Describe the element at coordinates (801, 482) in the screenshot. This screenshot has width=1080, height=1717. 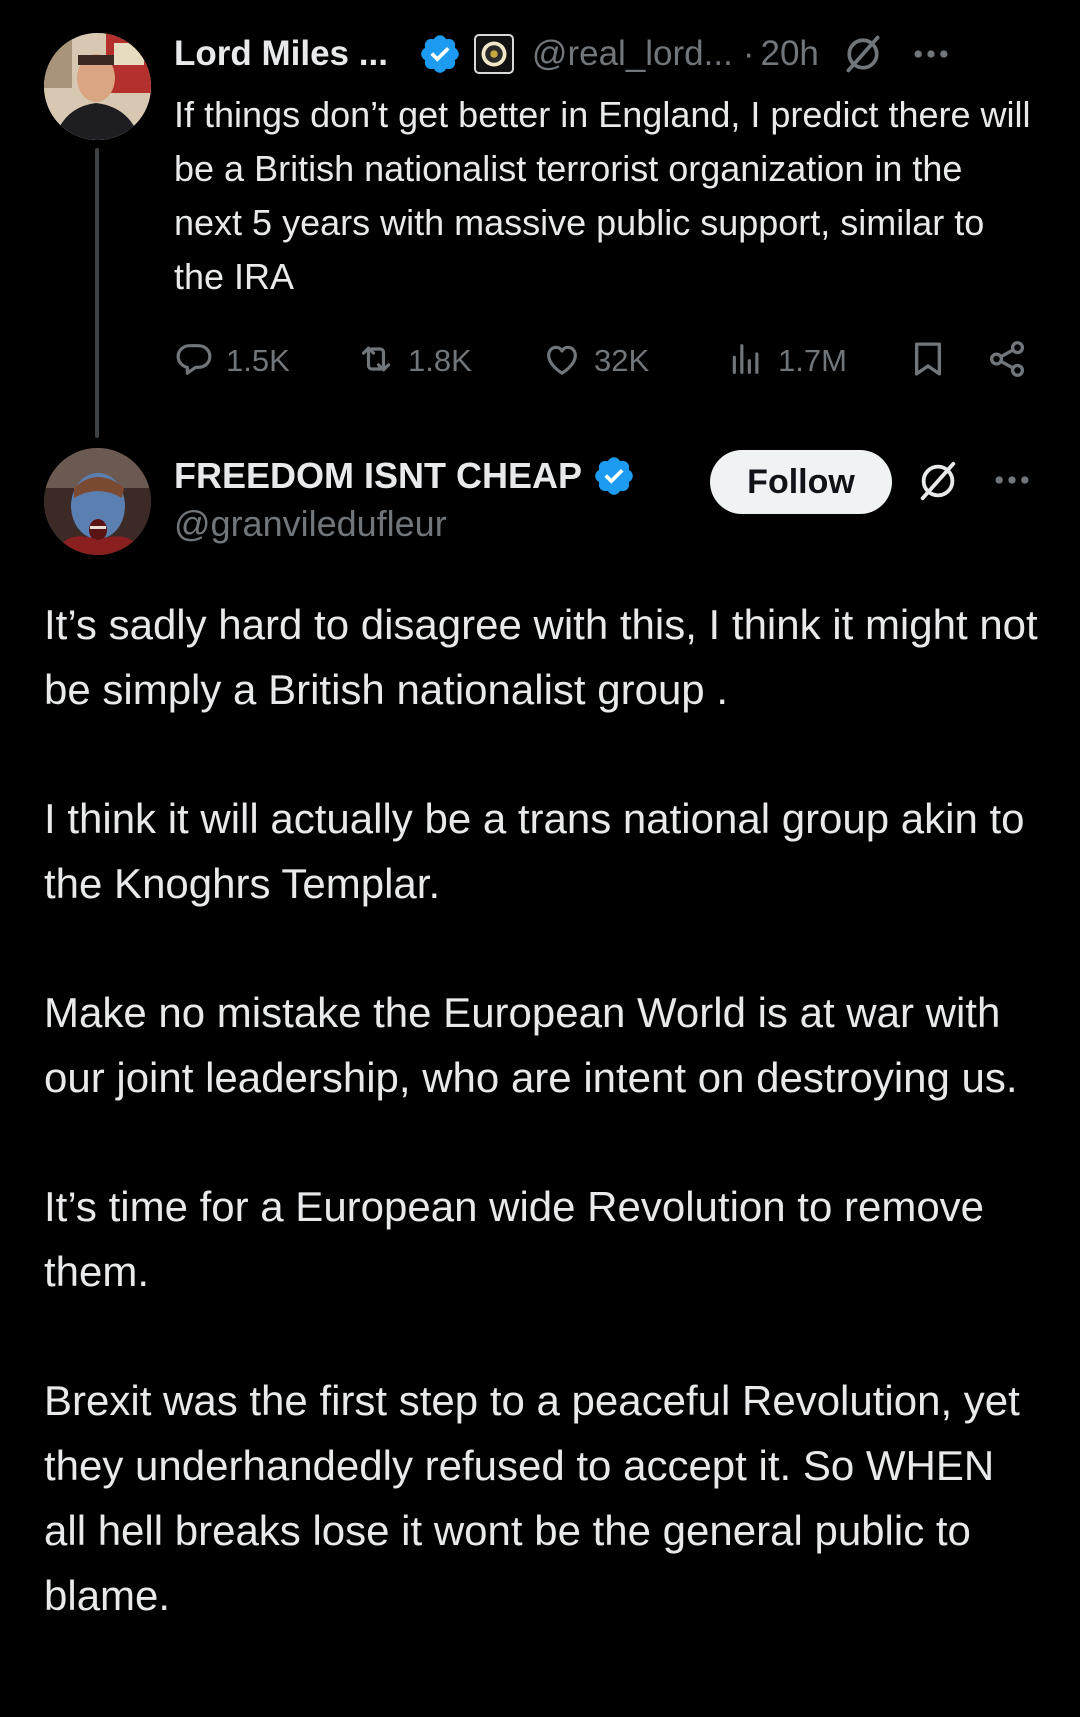
I see `follow-button: Follow` at that location.